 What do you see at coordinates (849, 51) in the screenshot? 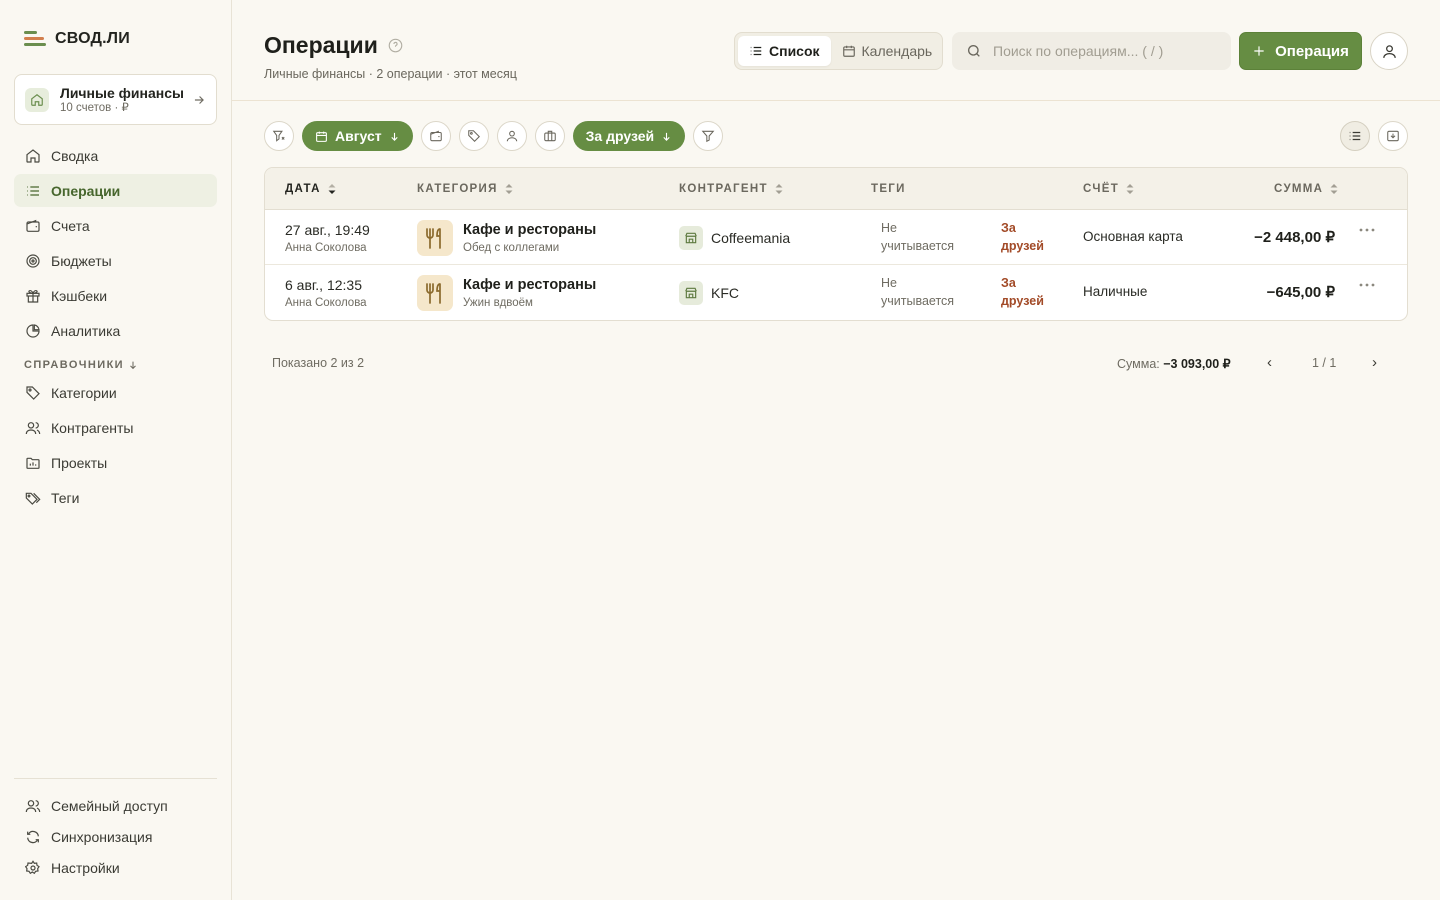
I see `calendar-icon` at bounding box center [849, 51].